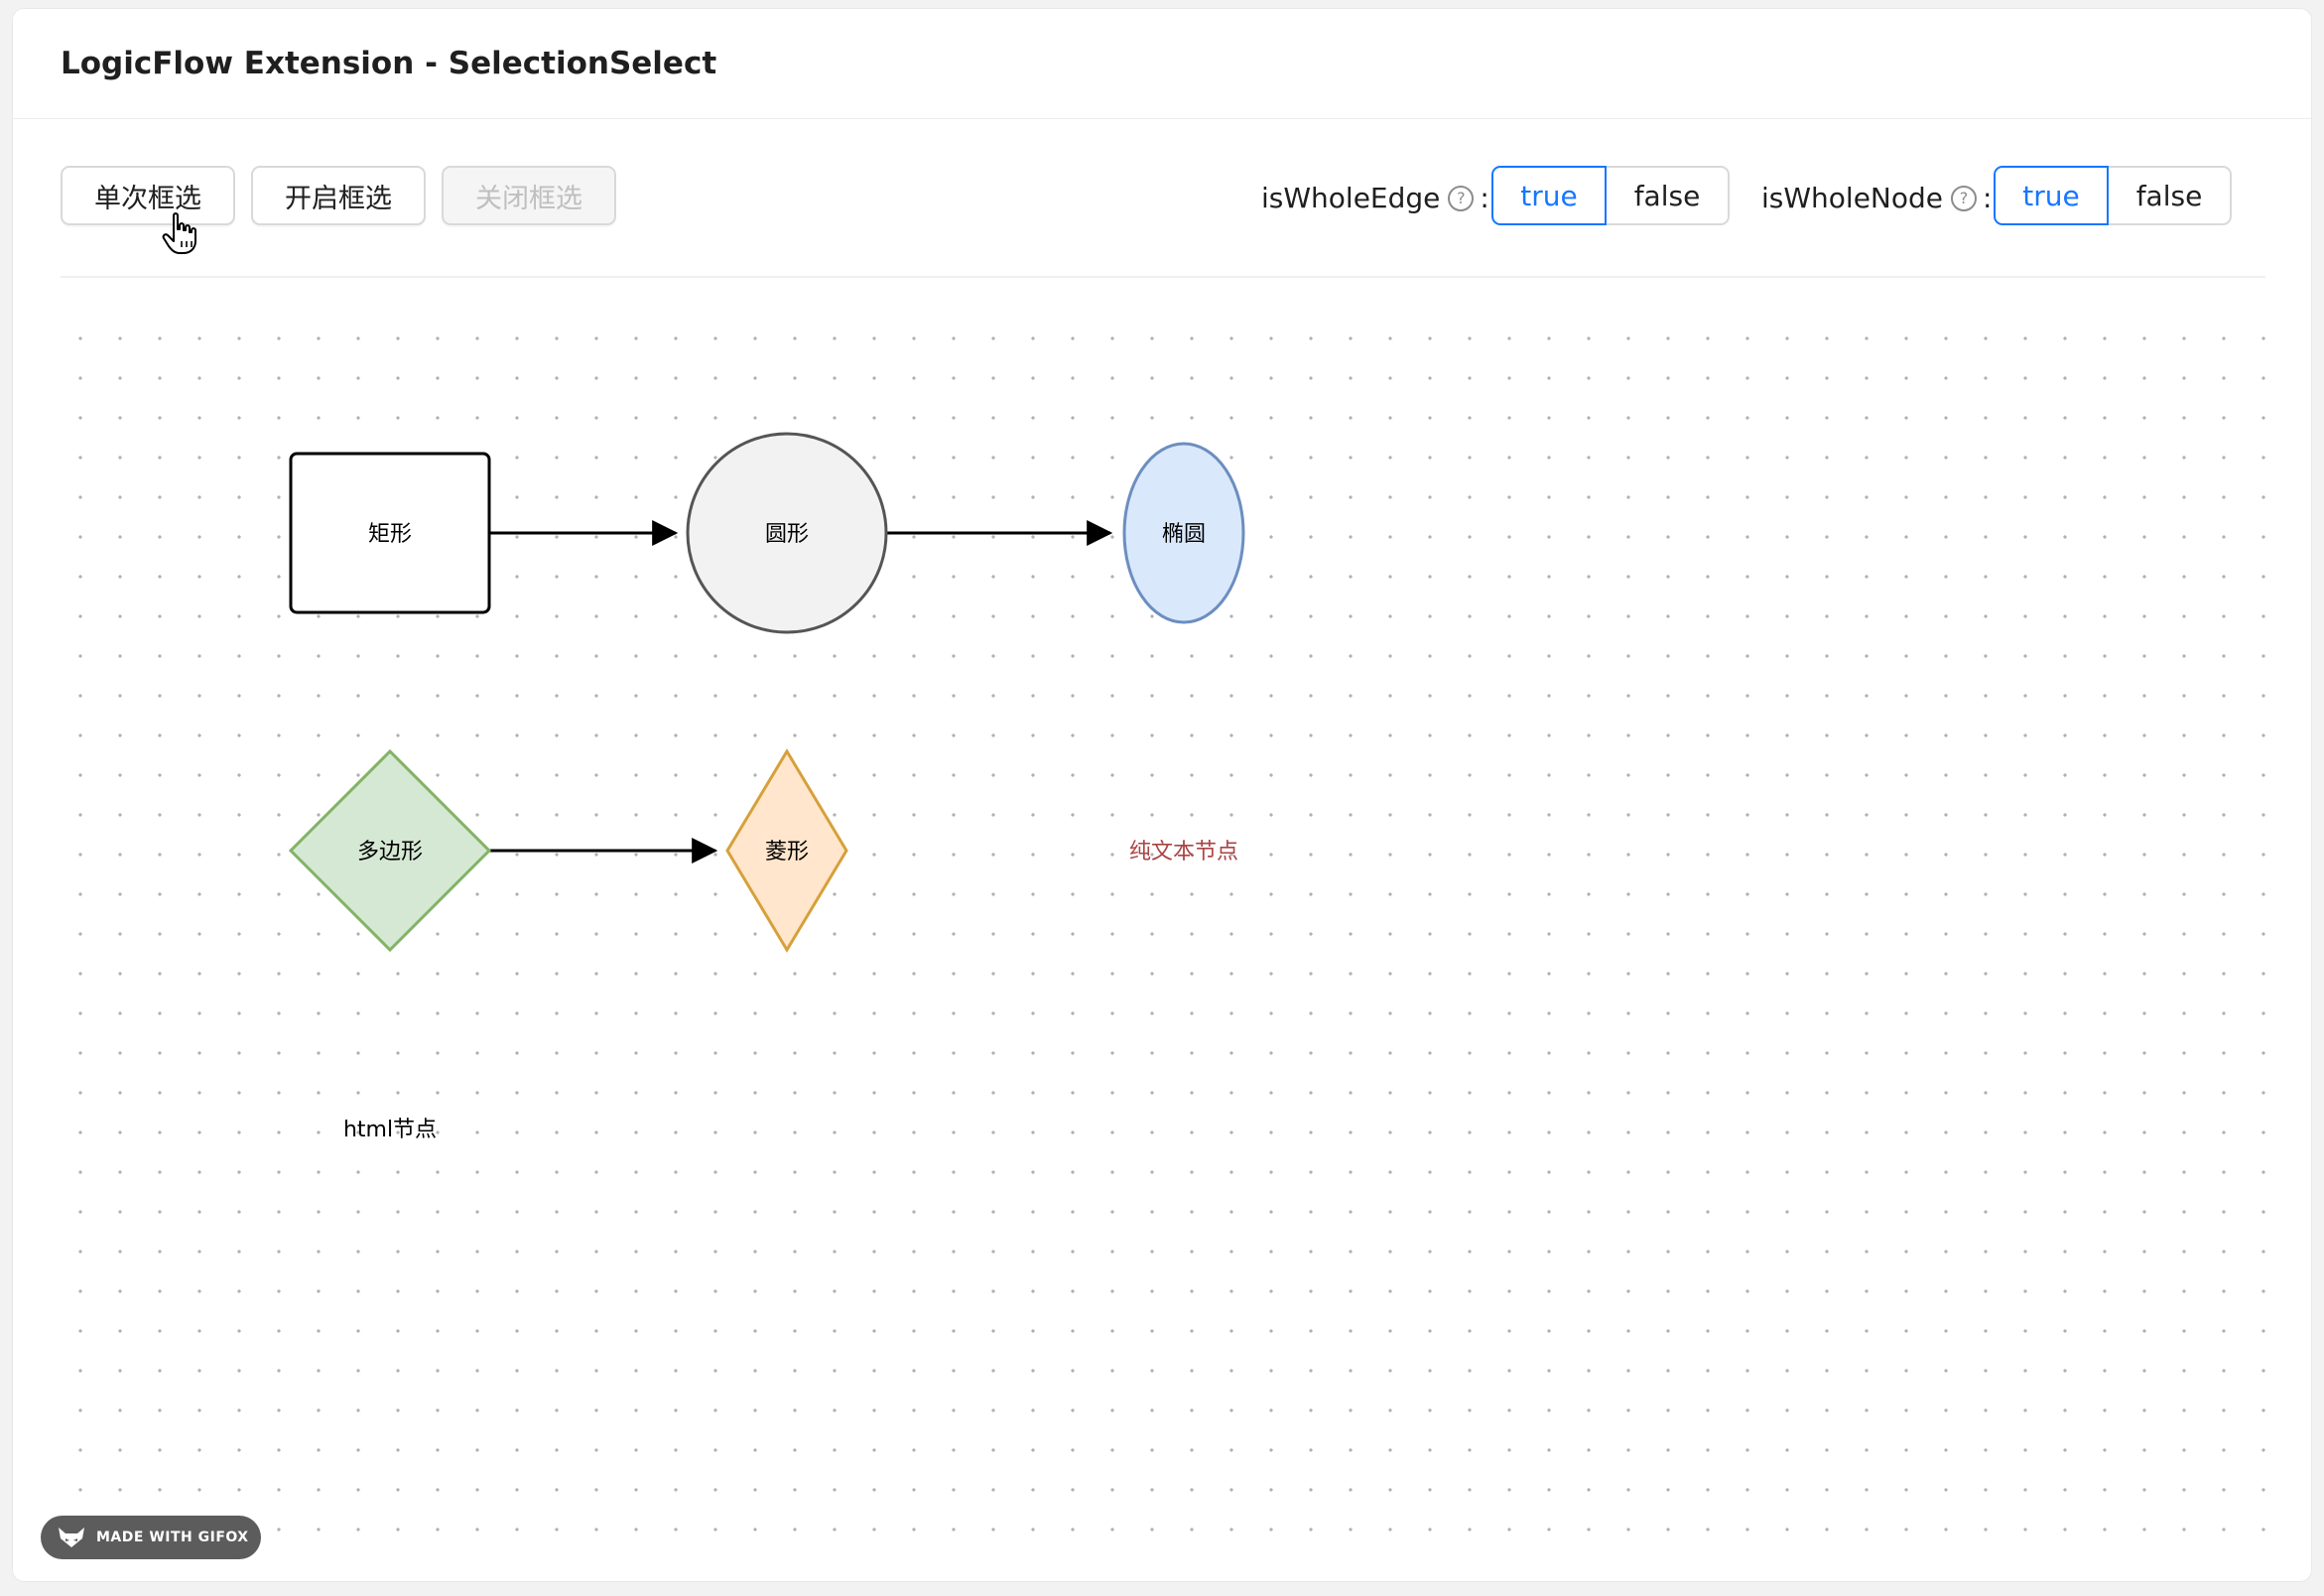 The width and height of the screenshot is (2324, 1596). I want to click on is-whole-node-colon: :, so click(1988, 198).